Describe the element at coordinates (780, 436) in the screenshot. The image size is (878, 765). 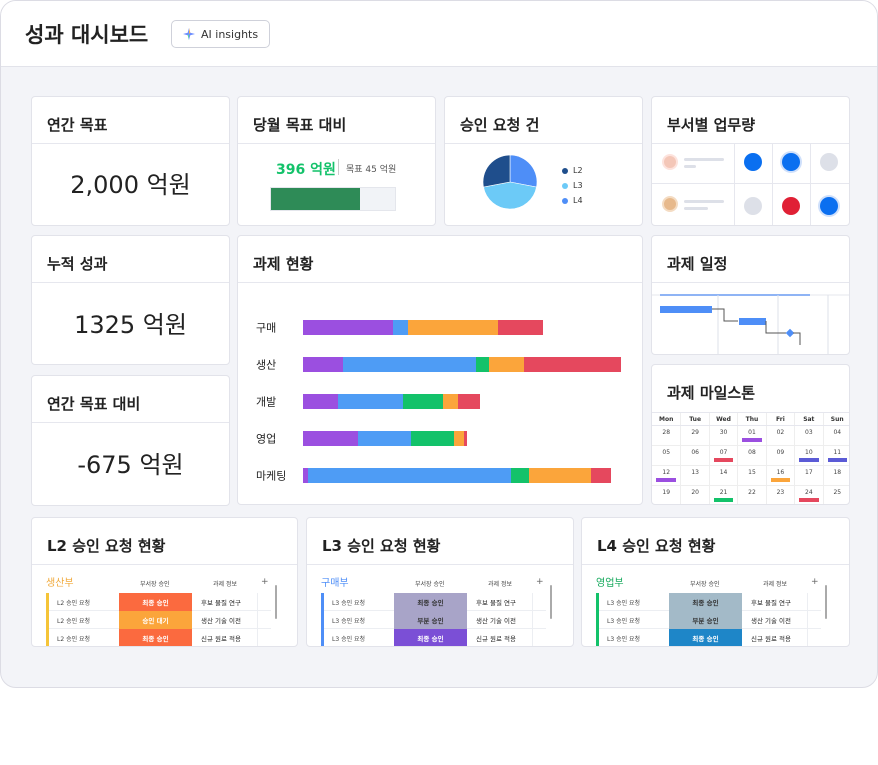
I see `calendar-day: 02` at that location.